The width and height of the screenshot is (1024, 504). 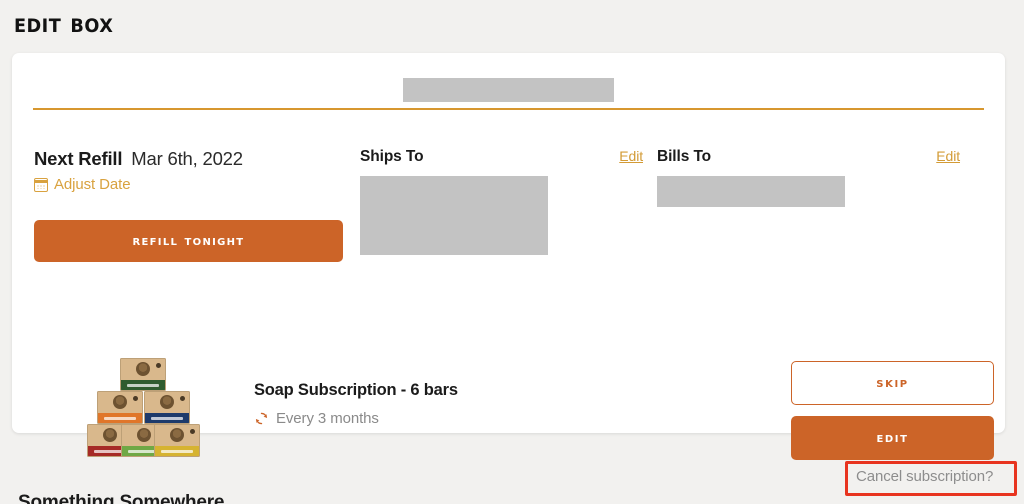 I want to click on ships-to-title: Ships To, so click(x=392, y=156).